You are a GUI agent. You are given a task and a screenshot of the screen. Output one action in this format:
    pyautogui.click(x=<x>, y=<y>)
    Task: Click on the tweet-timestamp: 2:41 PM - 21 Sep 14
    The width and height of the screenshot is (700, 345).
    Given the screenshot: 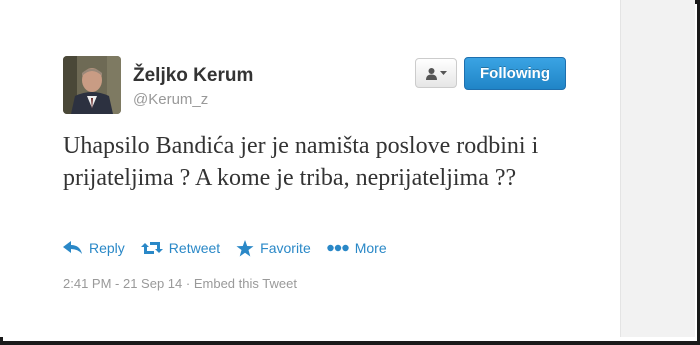 What is the action you would take?
    pyautogui.click(x=122, y=283)
    